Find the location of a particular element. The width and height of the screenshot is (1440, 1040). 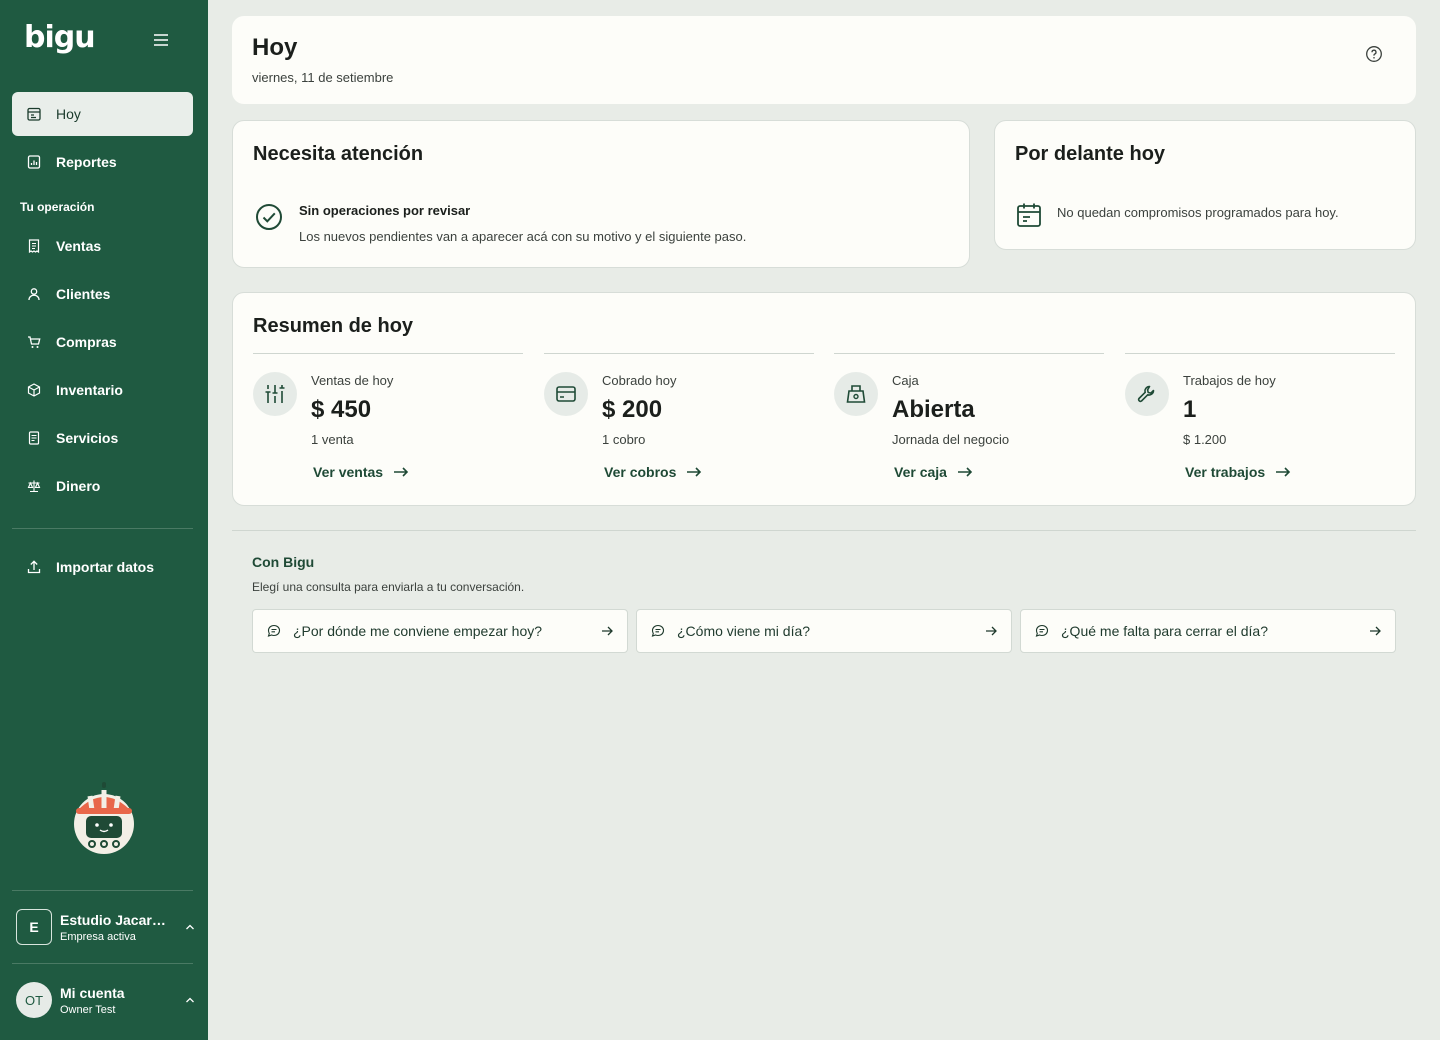

card-title: Por delante hoy is located at coordinates (1090, 154).